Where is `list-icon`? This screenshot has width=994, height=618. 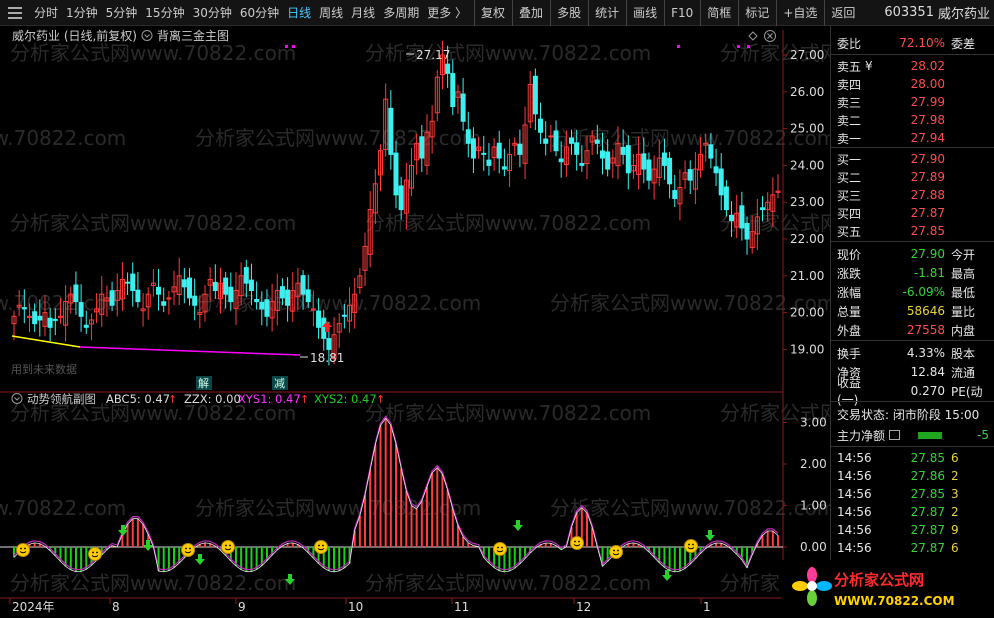
list-icon is located at coordinates (895, 435).